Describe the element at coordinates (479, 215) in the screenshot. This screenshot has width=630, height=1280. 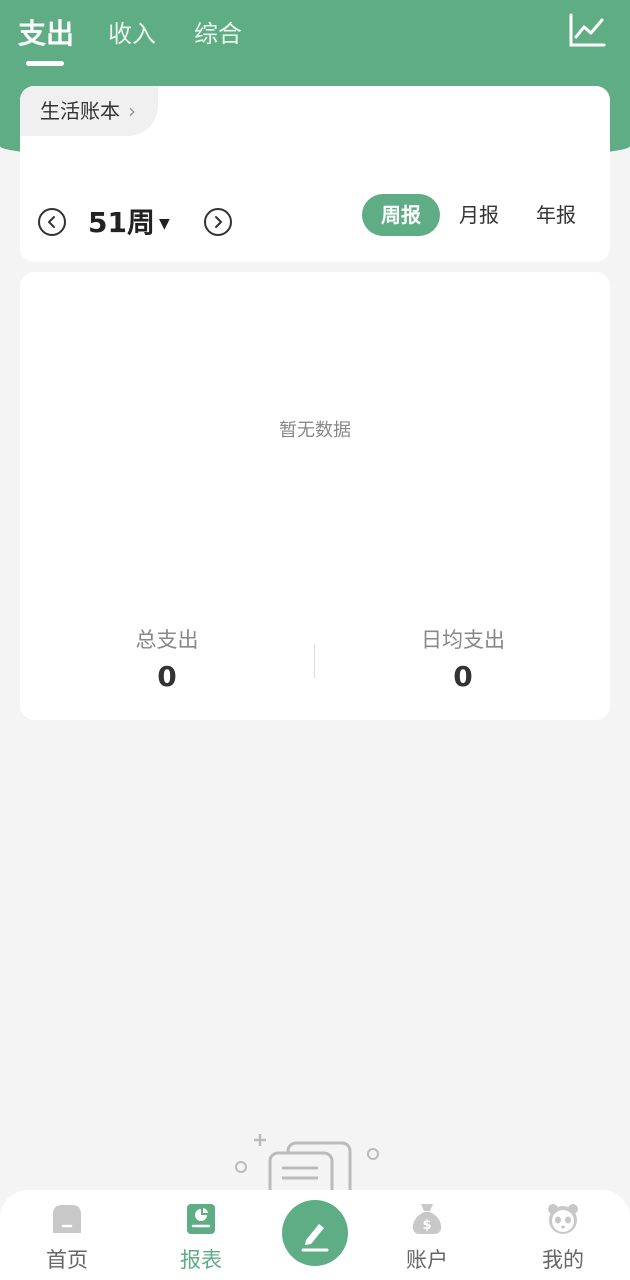
I see `segment-monthly: 月报` at that location.